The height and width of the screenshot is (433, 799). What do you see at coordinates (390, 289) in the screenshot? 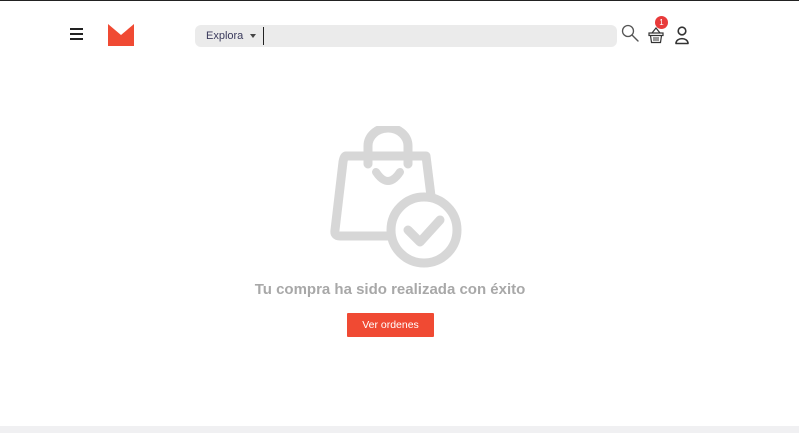
I see `success-message: Tu compra ha sido realizada con éxito` at bounding box center [390, 289].